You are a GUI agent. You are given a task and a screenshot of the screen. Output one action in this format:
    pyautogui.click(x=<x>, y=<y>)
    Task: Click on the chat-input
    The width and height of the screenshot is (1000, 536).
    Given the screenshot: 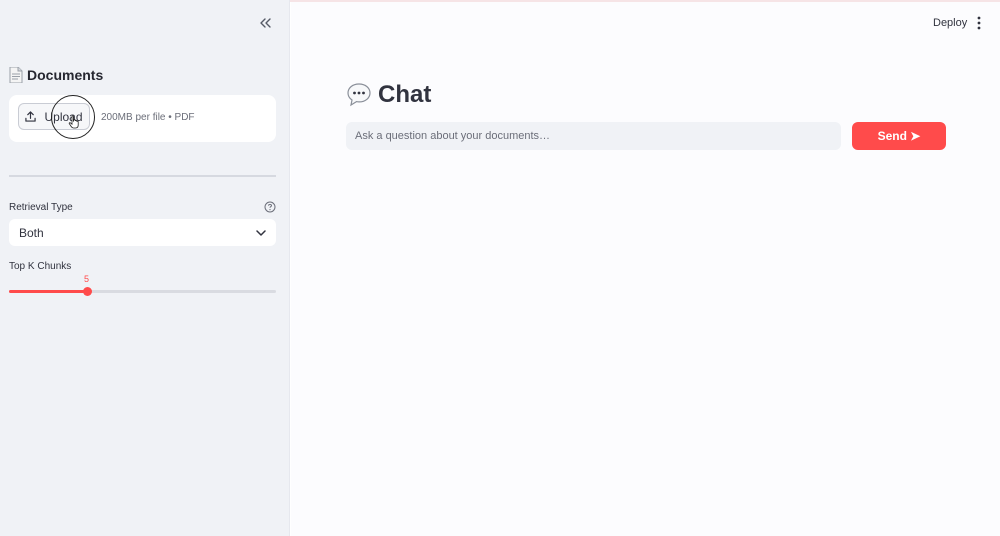 What is the action you would take?
    pyautogui.click(x=593, y=136)
    